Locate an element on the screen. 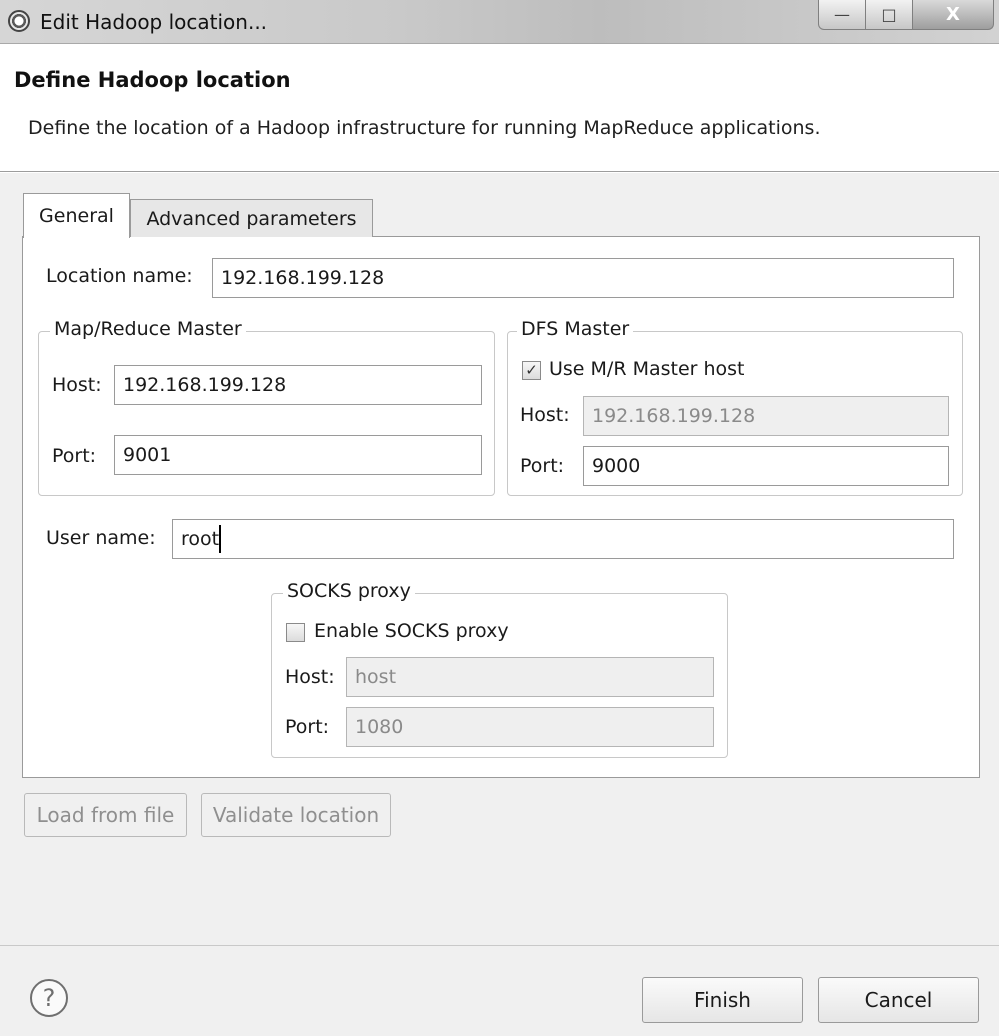  checkmark-icon: ✓ is located at coordinates (531, 370).